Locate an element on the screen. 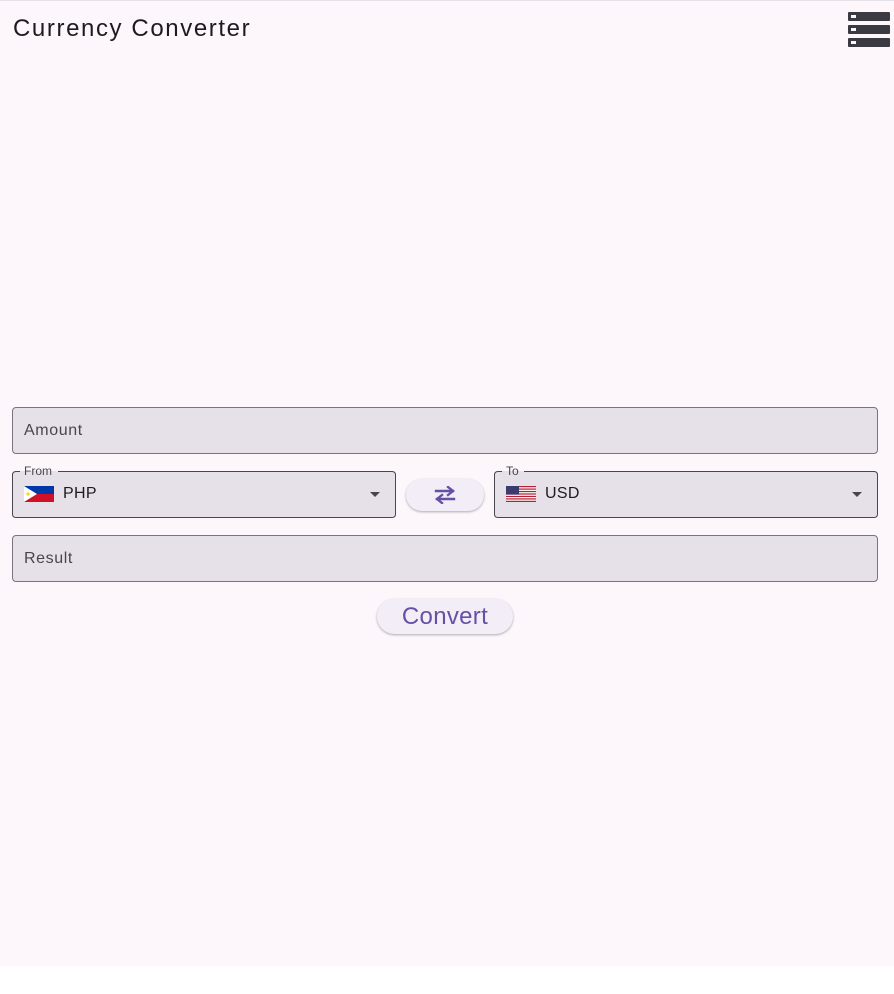 The width and height of the screenshot is (894, 994). amount-field is located at coordinates (445, 430).